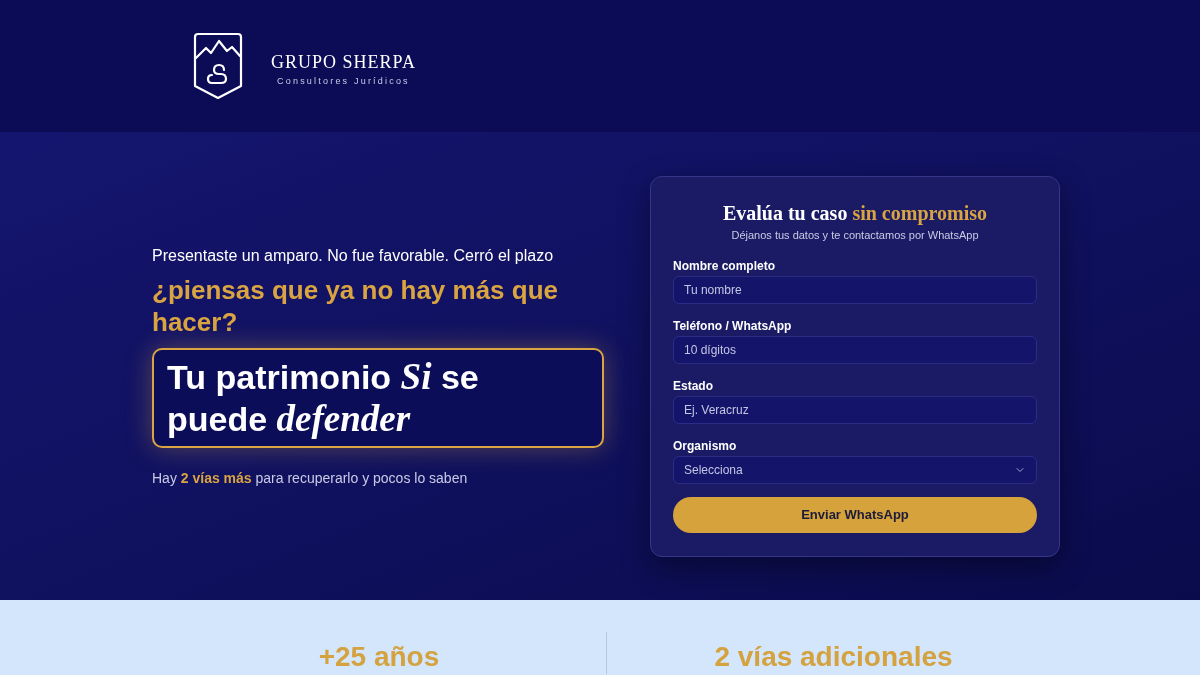  What do you see at coordinates (343, 61) in the screenshot?
I see `brand-name: GRUPO SHERPA` at bounding box center [343, 61].